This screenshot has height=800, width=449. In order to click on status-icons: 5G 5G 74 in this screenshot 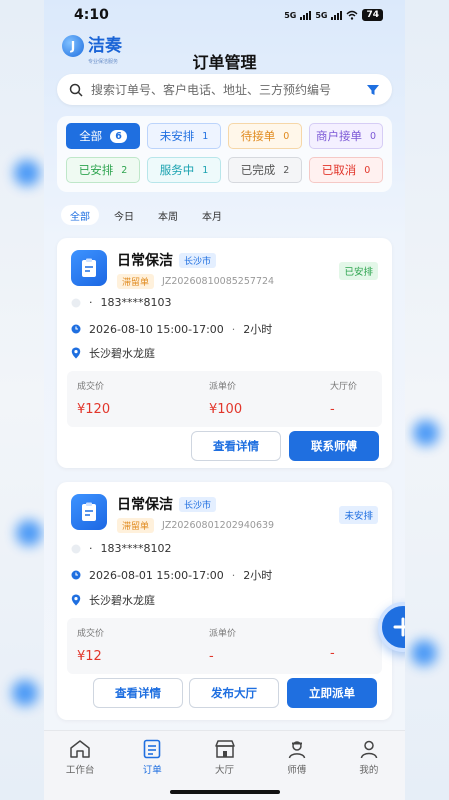, I will do `click(333, 15)`.